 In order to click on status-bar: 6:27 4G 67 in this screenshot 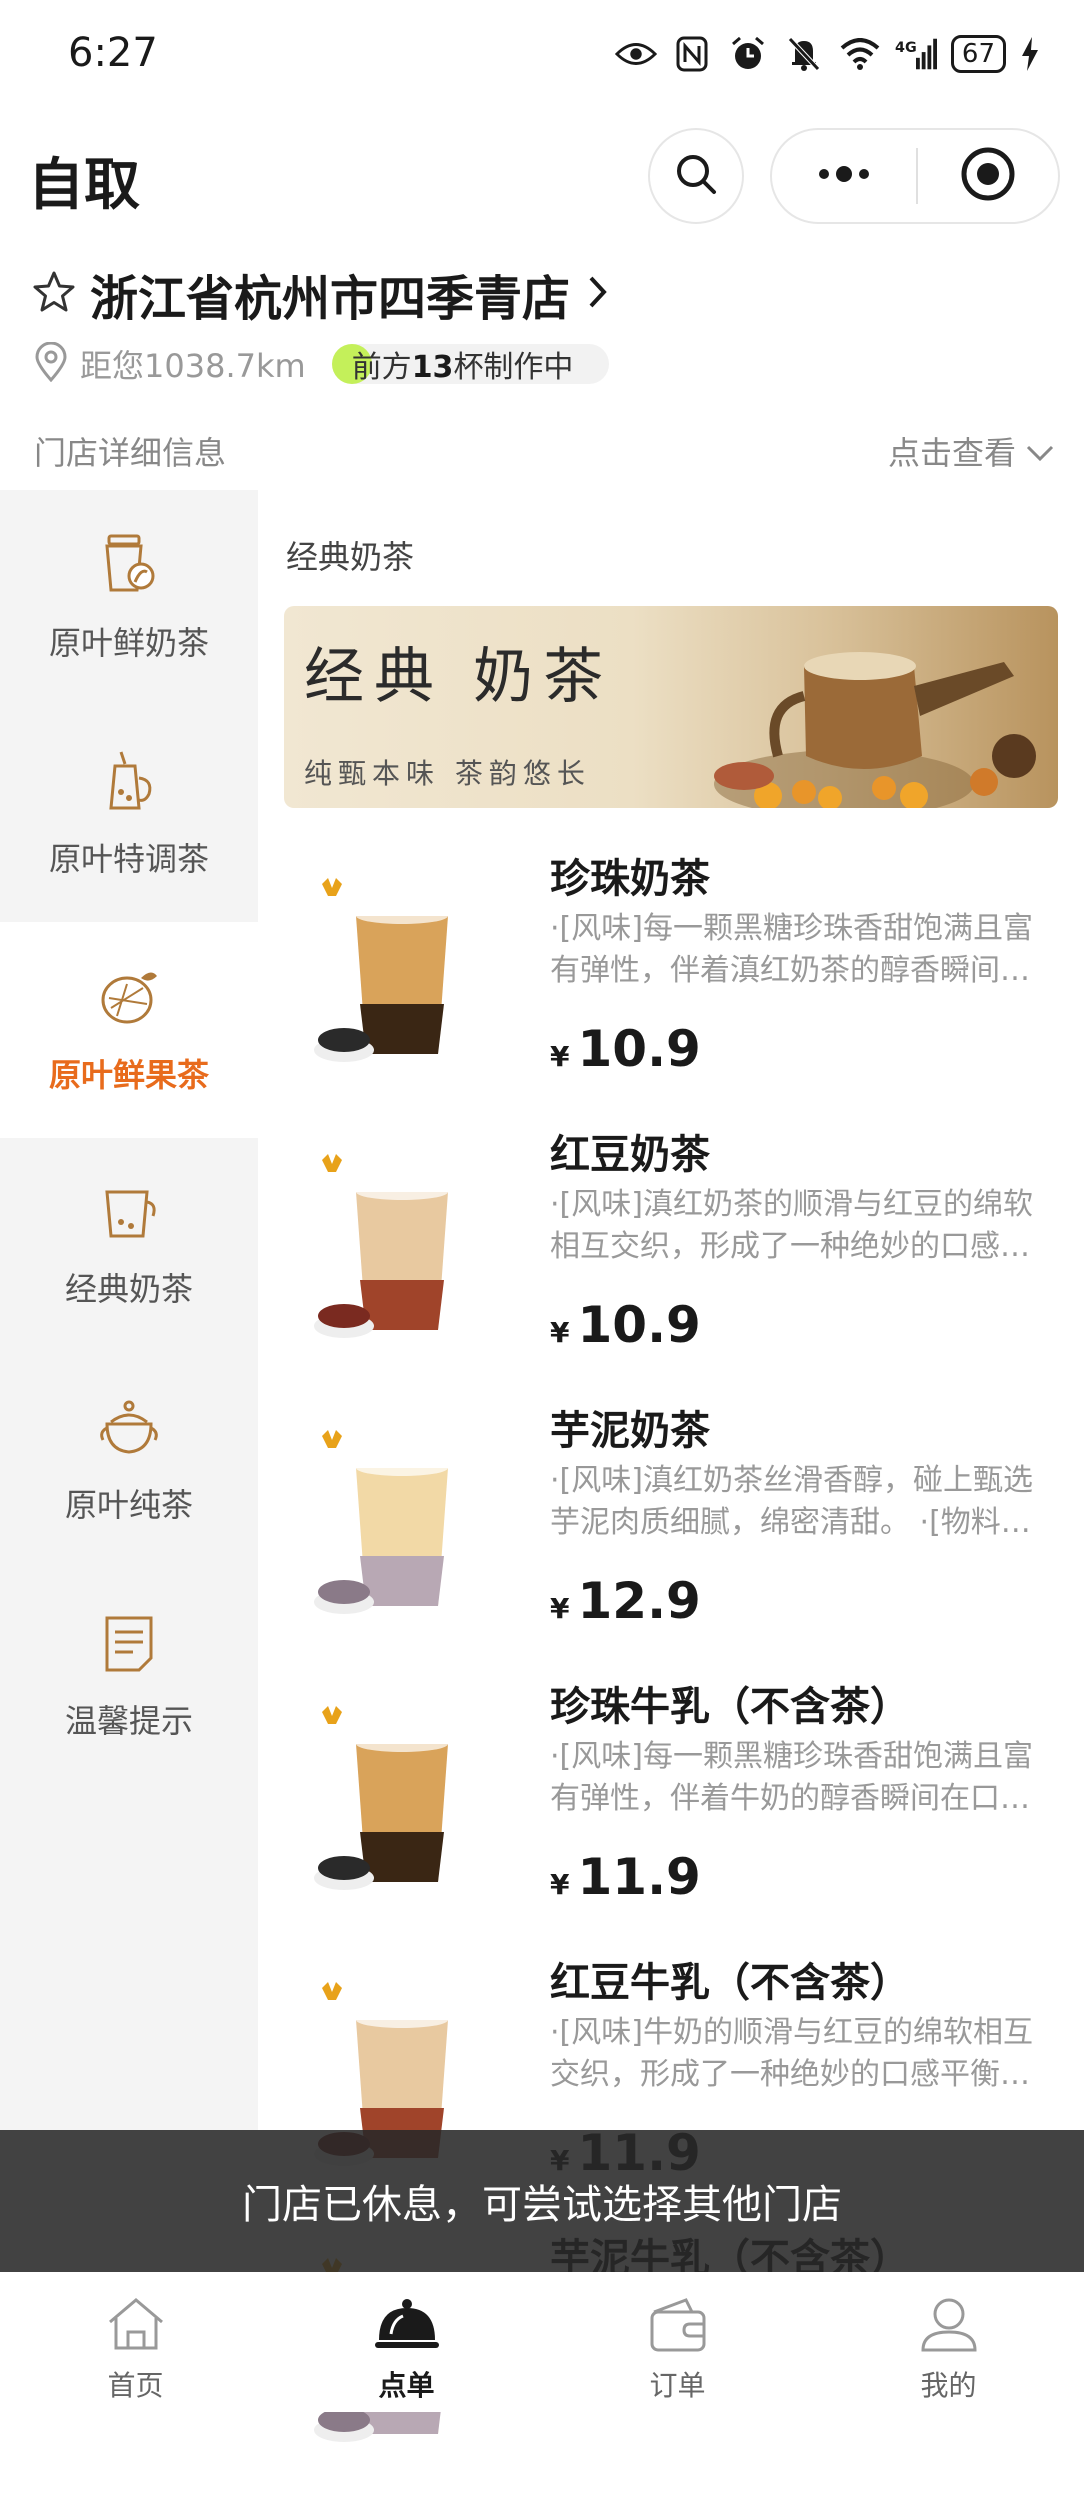, I will do `click(542, 55)`.